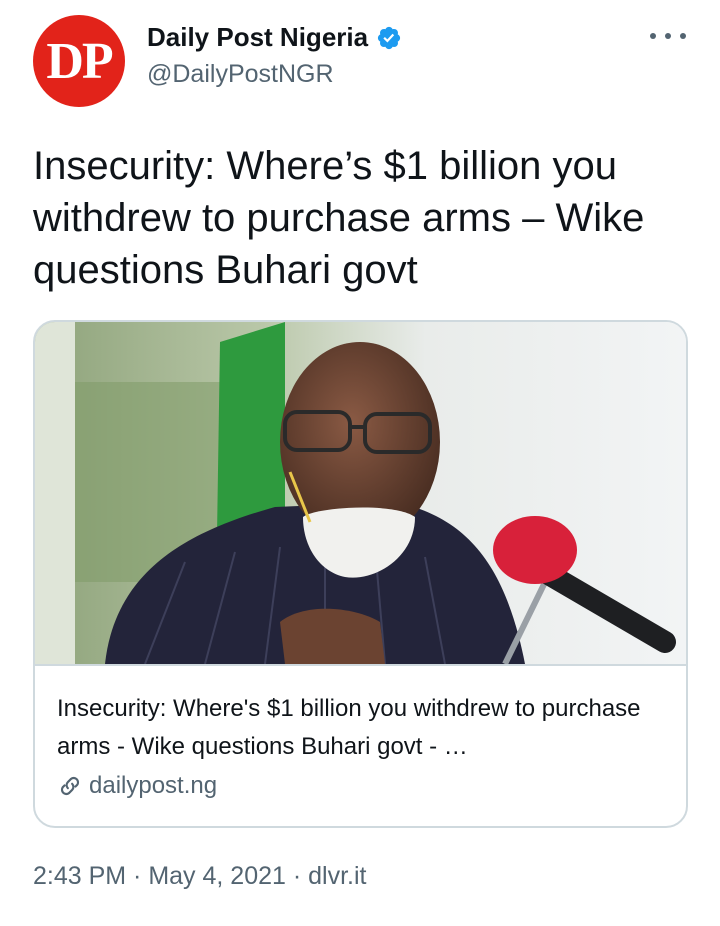 The width and height of the screenshot is (720, 926). I want to click on card-divider, so click(360, 665).